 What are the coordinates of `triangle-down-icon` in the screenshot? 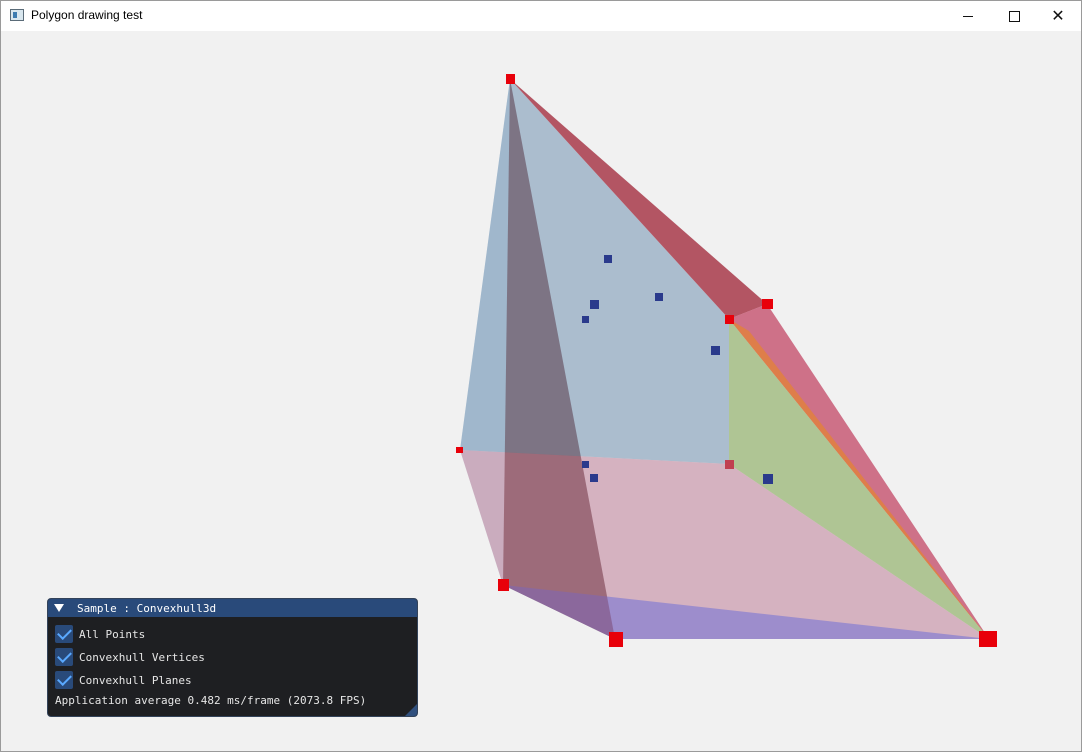 It's located at (59, 608).